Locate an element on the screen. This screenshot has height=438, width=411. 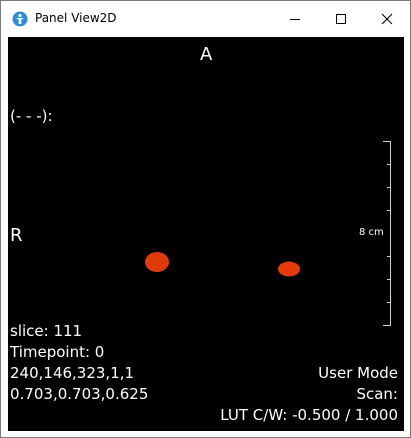
orientation-label-left: R is located at coordinates (16, 235).